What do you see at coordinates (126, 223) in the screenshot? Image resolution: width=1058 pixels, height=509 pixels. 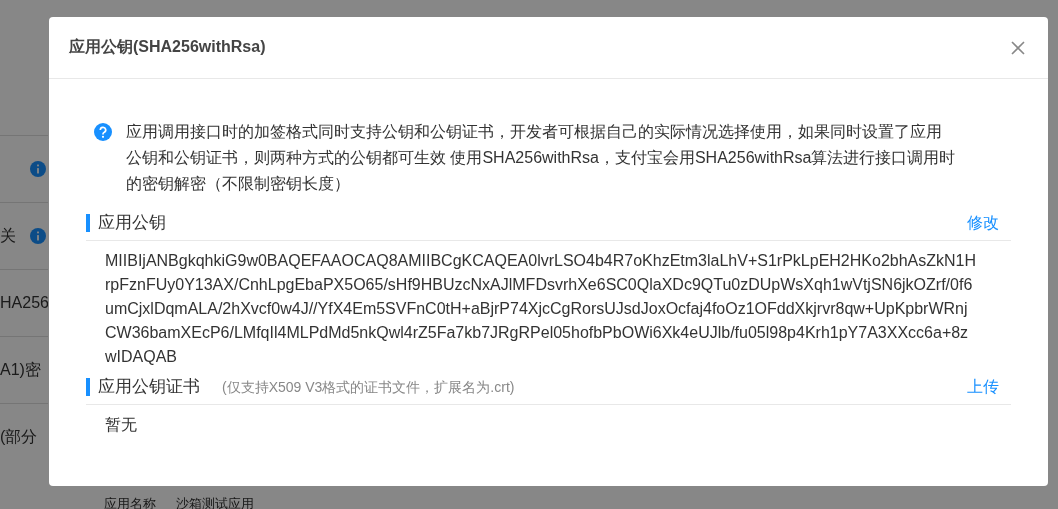 I see `section-title: 应用公钥` at bounding box center [126, 223].